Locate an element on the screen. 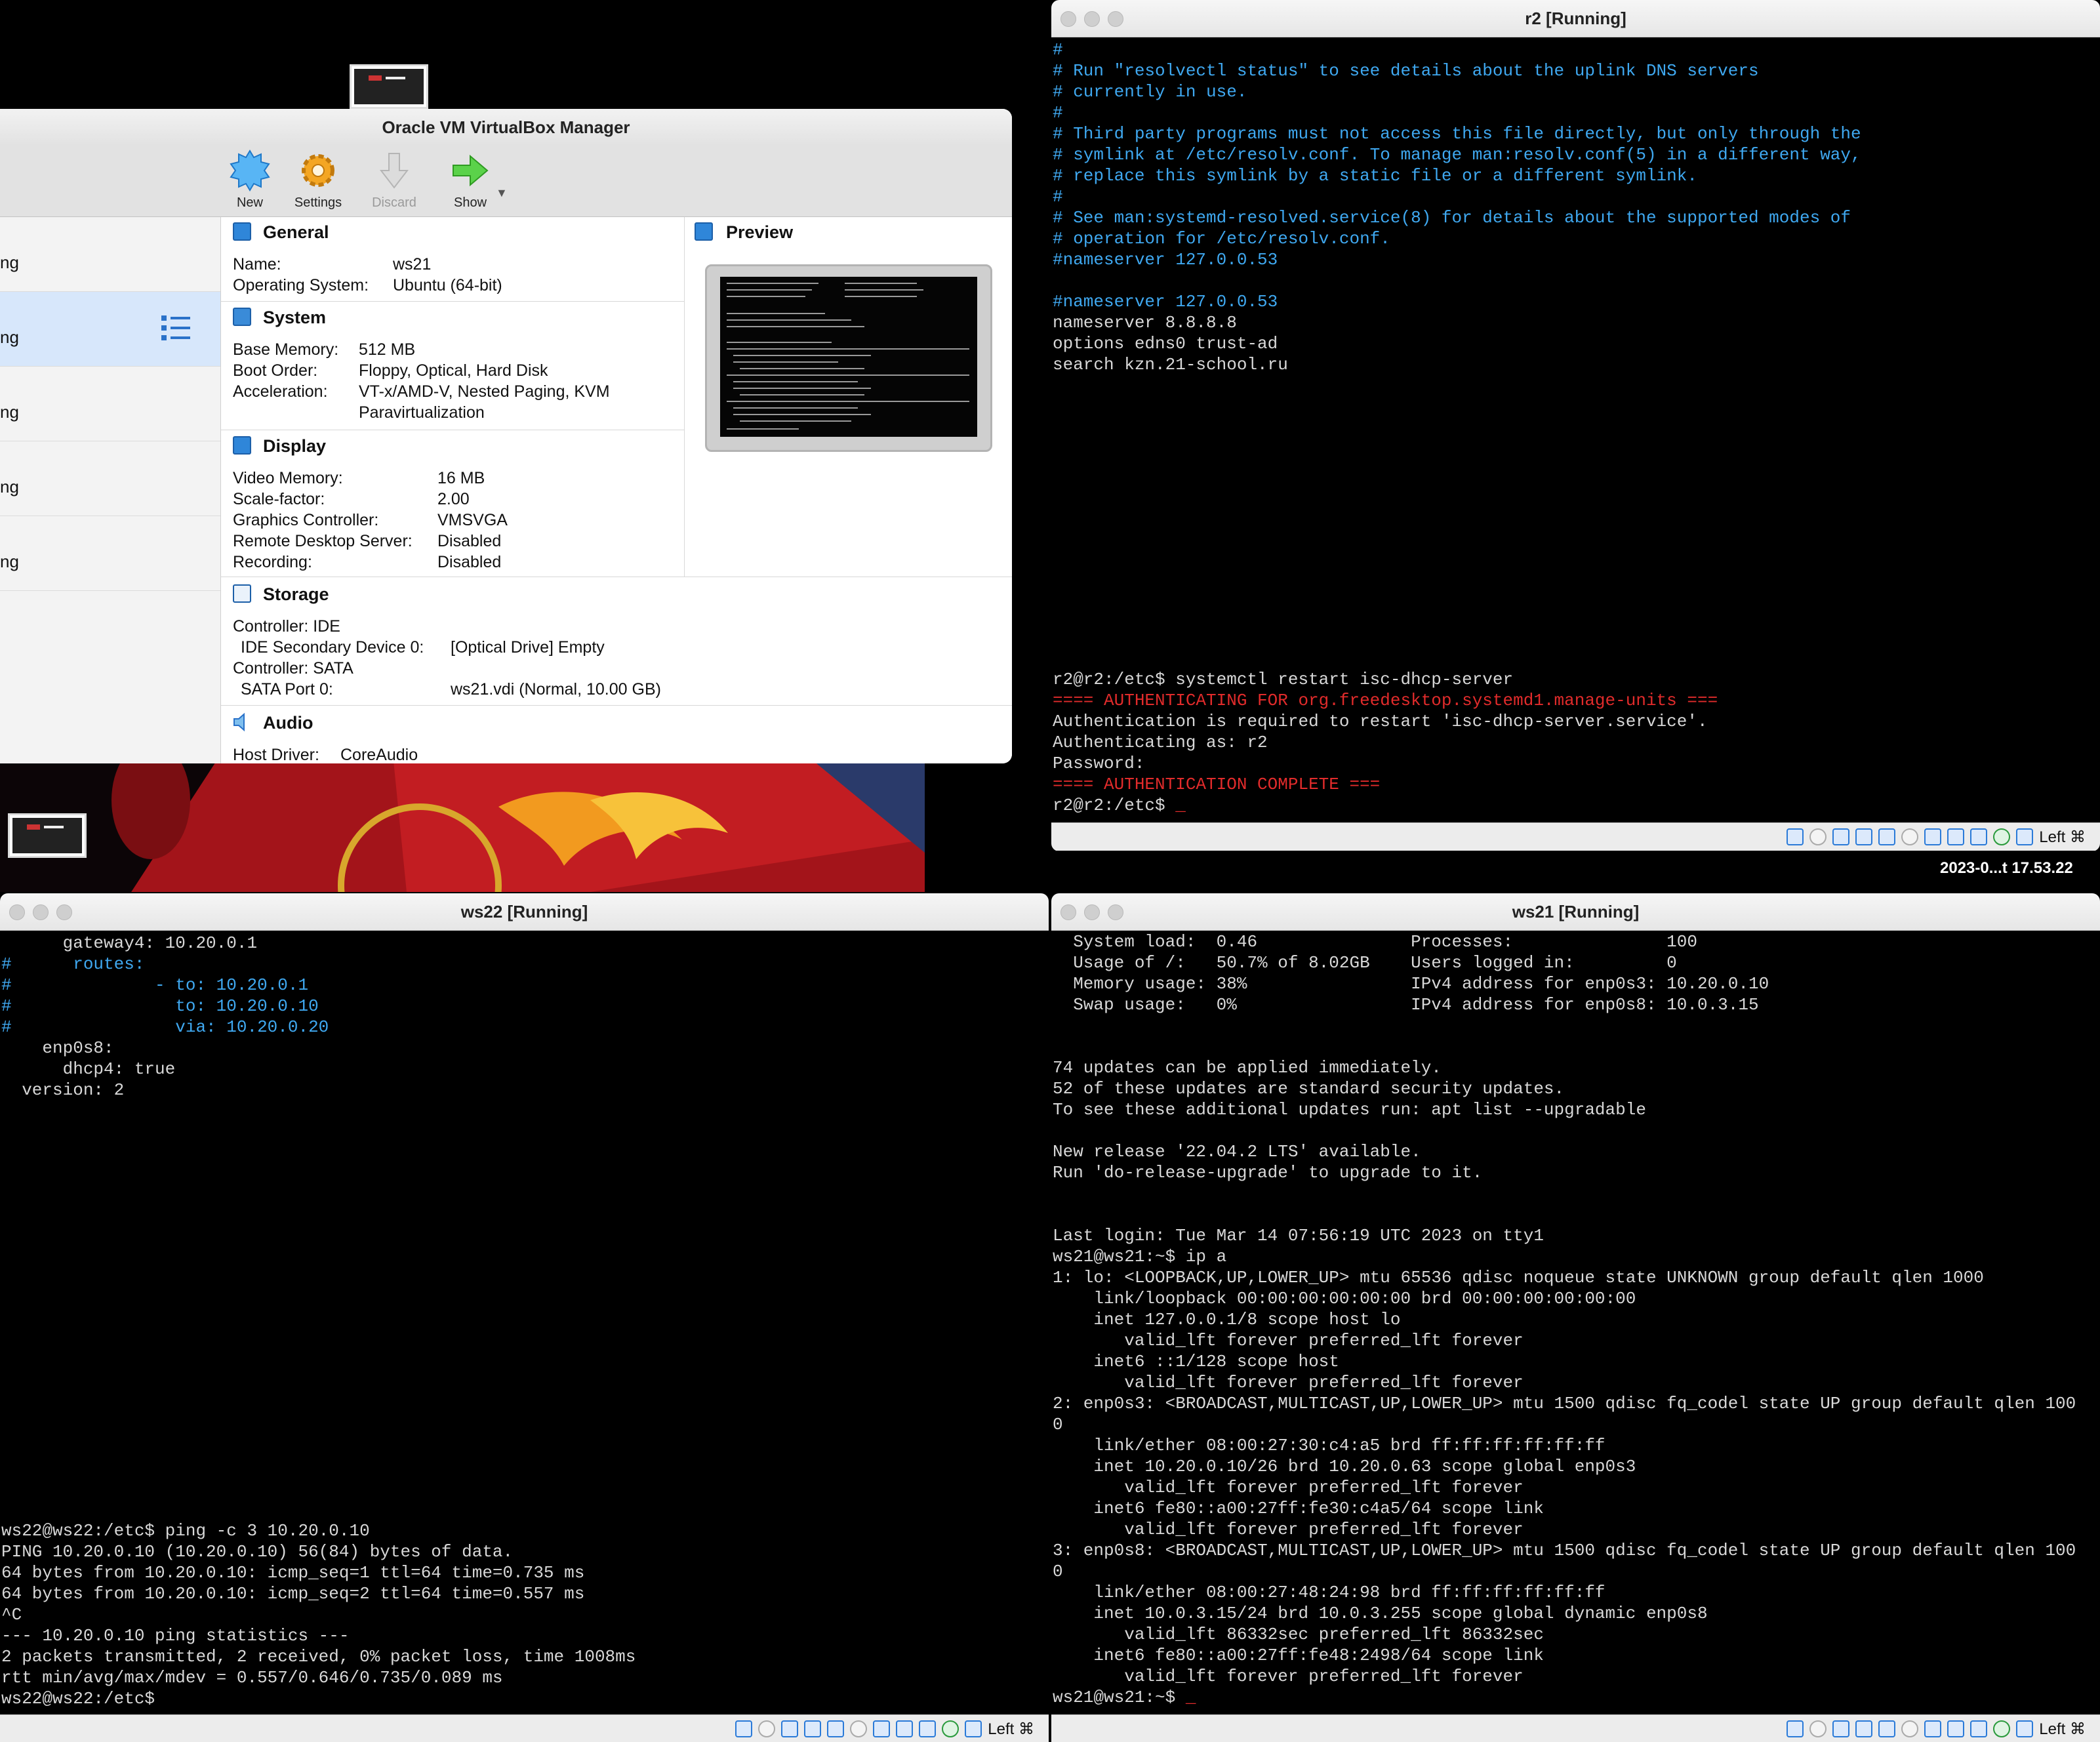 The image size is (2100, 1742). desktop-wallpaper is located at coordinates (462, 826).